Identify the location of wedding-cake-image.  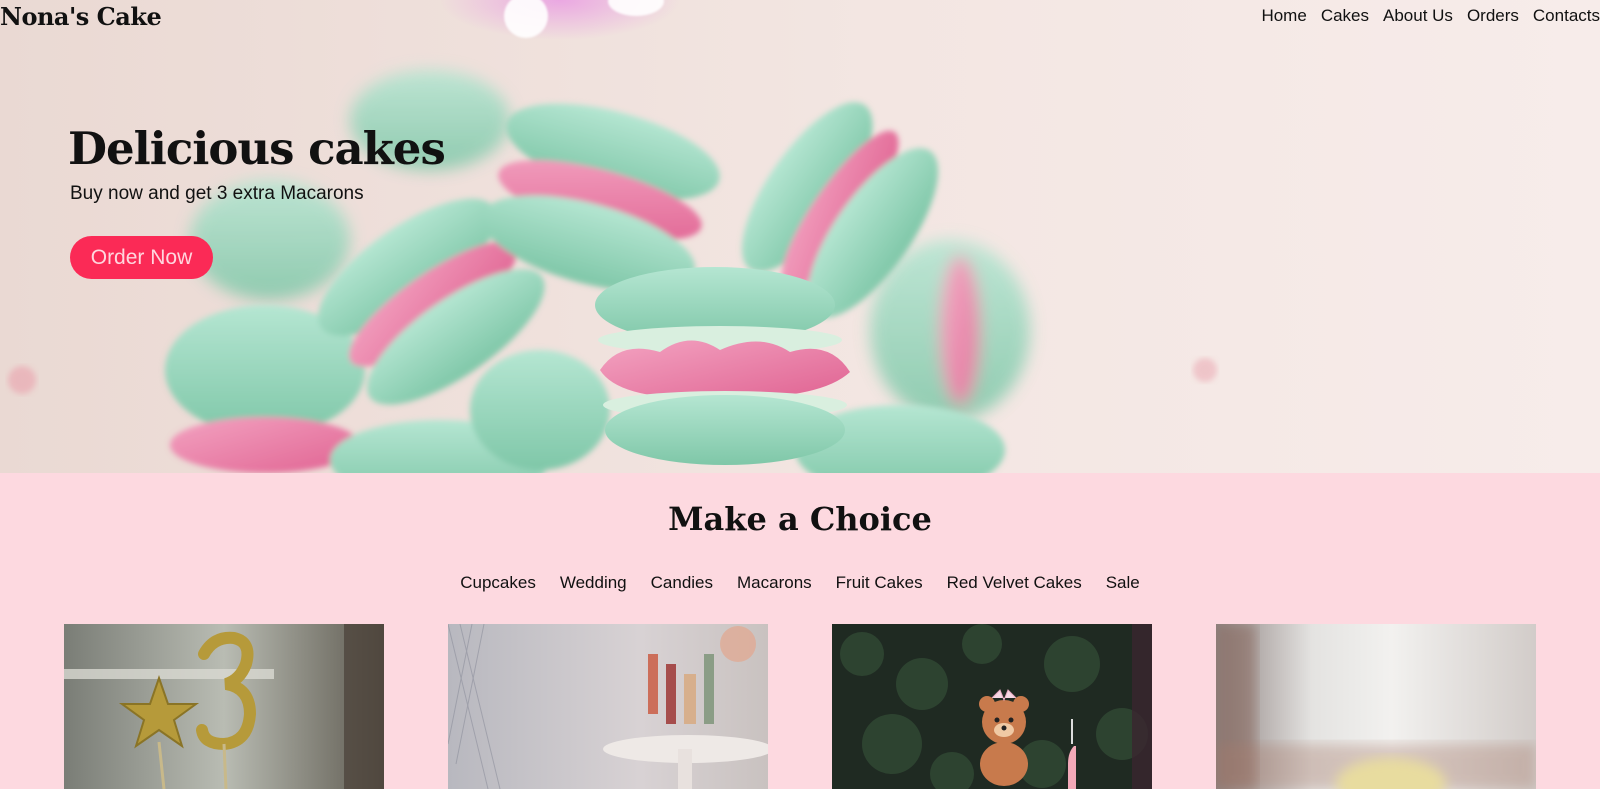
(608, 706).